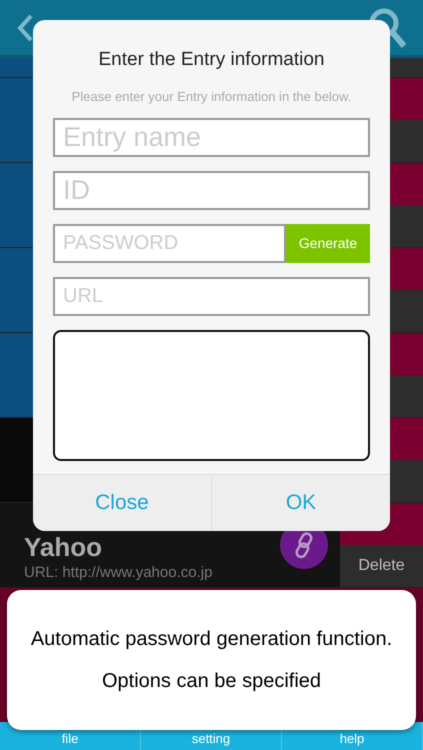 The height and width of the screenshot is (750, 423). What do you see at coordinates (119, 572) in the screenshot?
I see `entry-url: URL: http://www.yahoo.co.jp` at bounding box center [119, 572].